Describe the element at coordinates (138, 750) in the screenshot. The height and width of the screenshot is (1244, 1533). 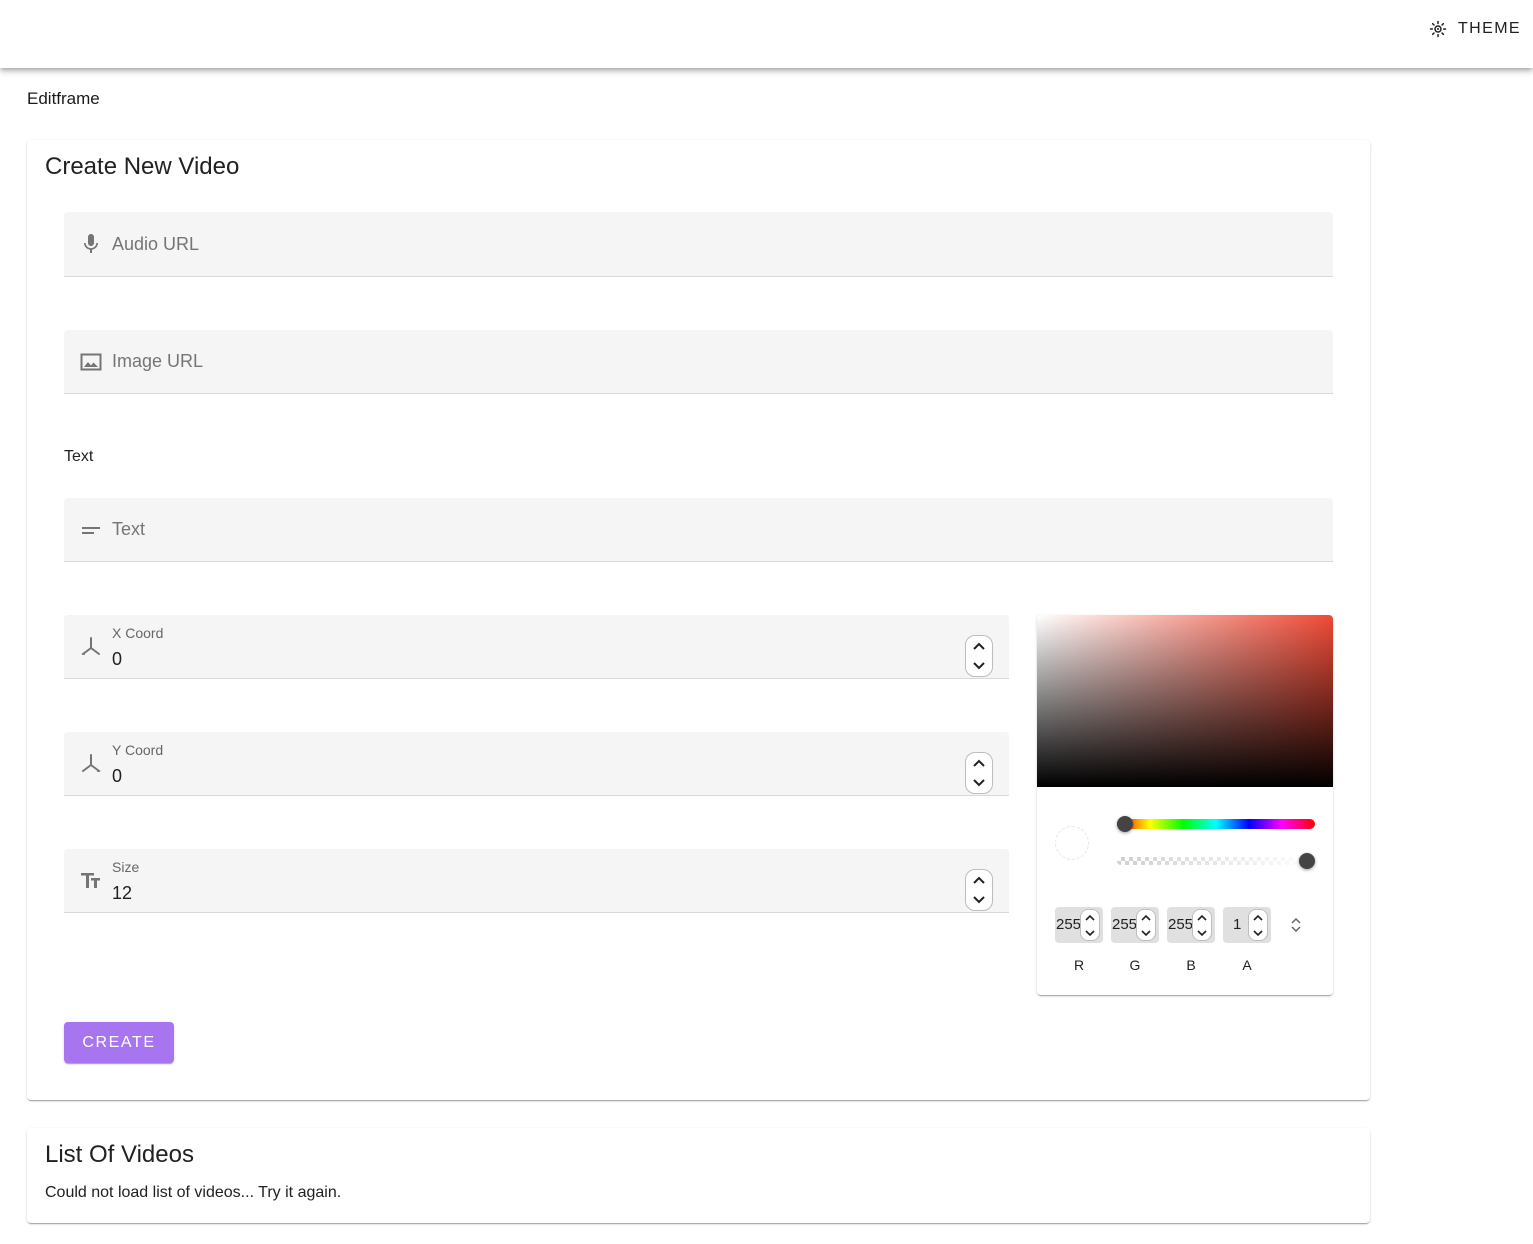
I see `y-coord-label: Y Coord` at that location.